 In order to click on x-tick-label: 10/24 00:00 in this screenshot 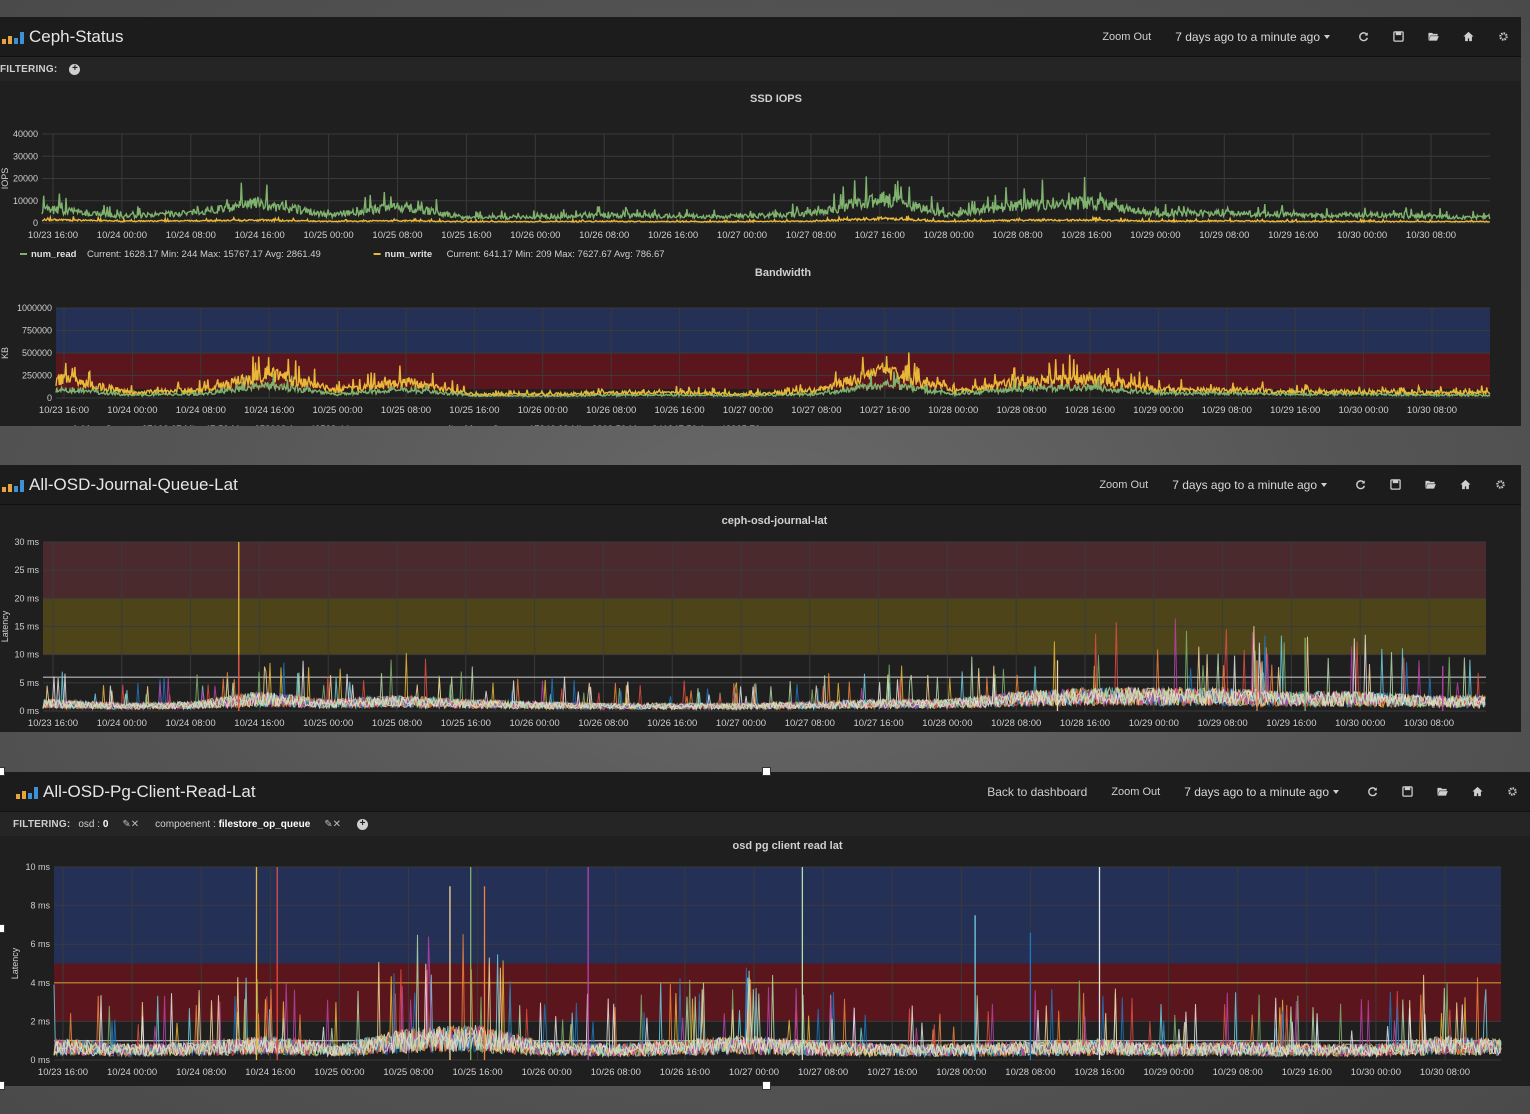, I will do `click(122, 235)`.